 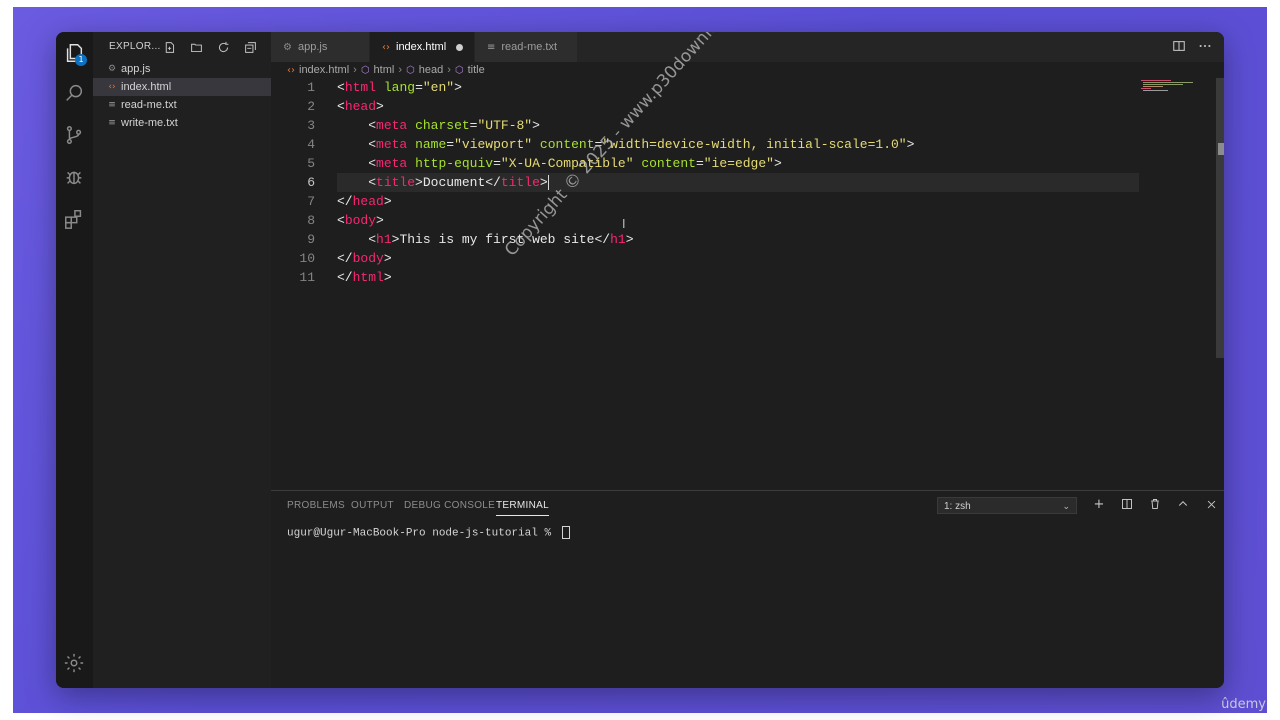 I want to click on close-panel-icon, so click(x=1211, y=504).